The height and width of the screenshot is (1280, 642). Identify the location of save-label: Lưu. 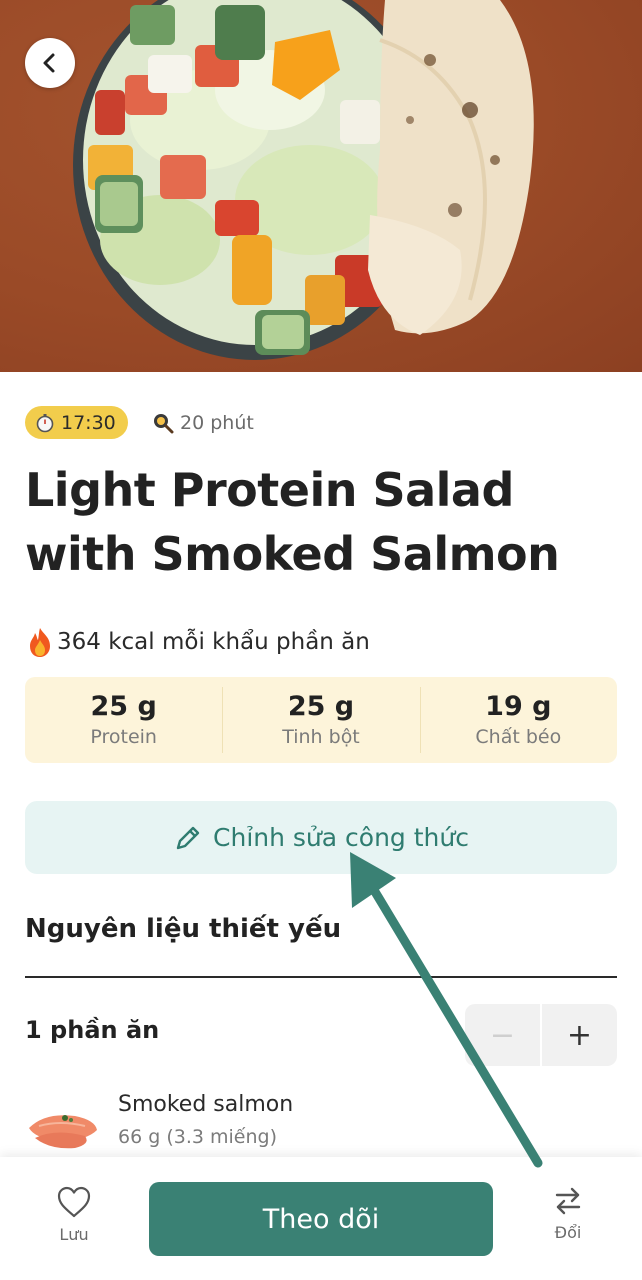
(74, 1234).